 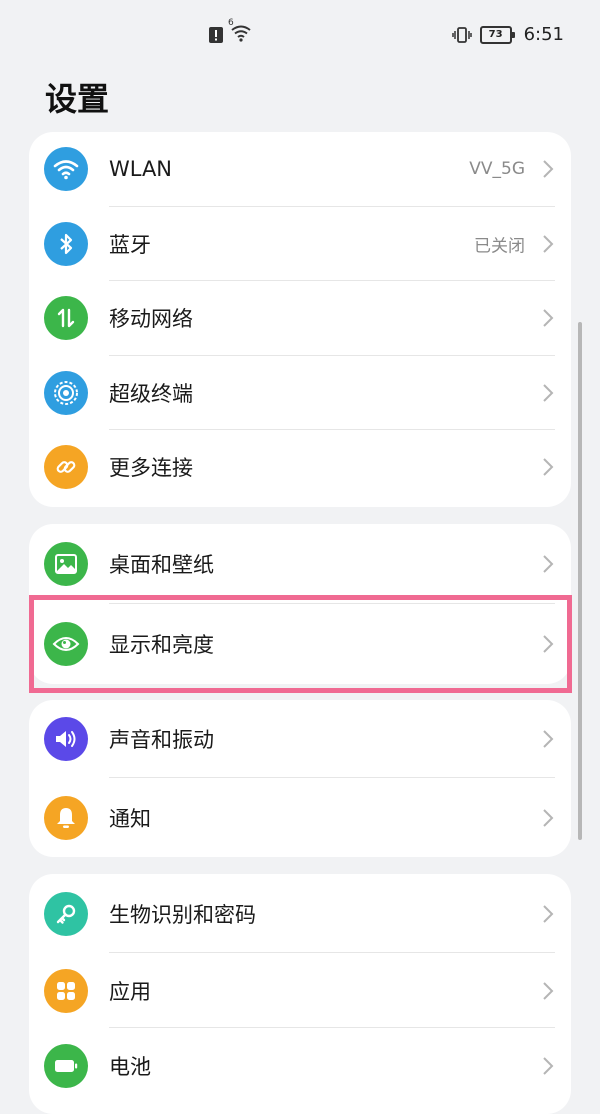 I want to click on settings-item-label: 更多连接, so click(x=151, y=468).